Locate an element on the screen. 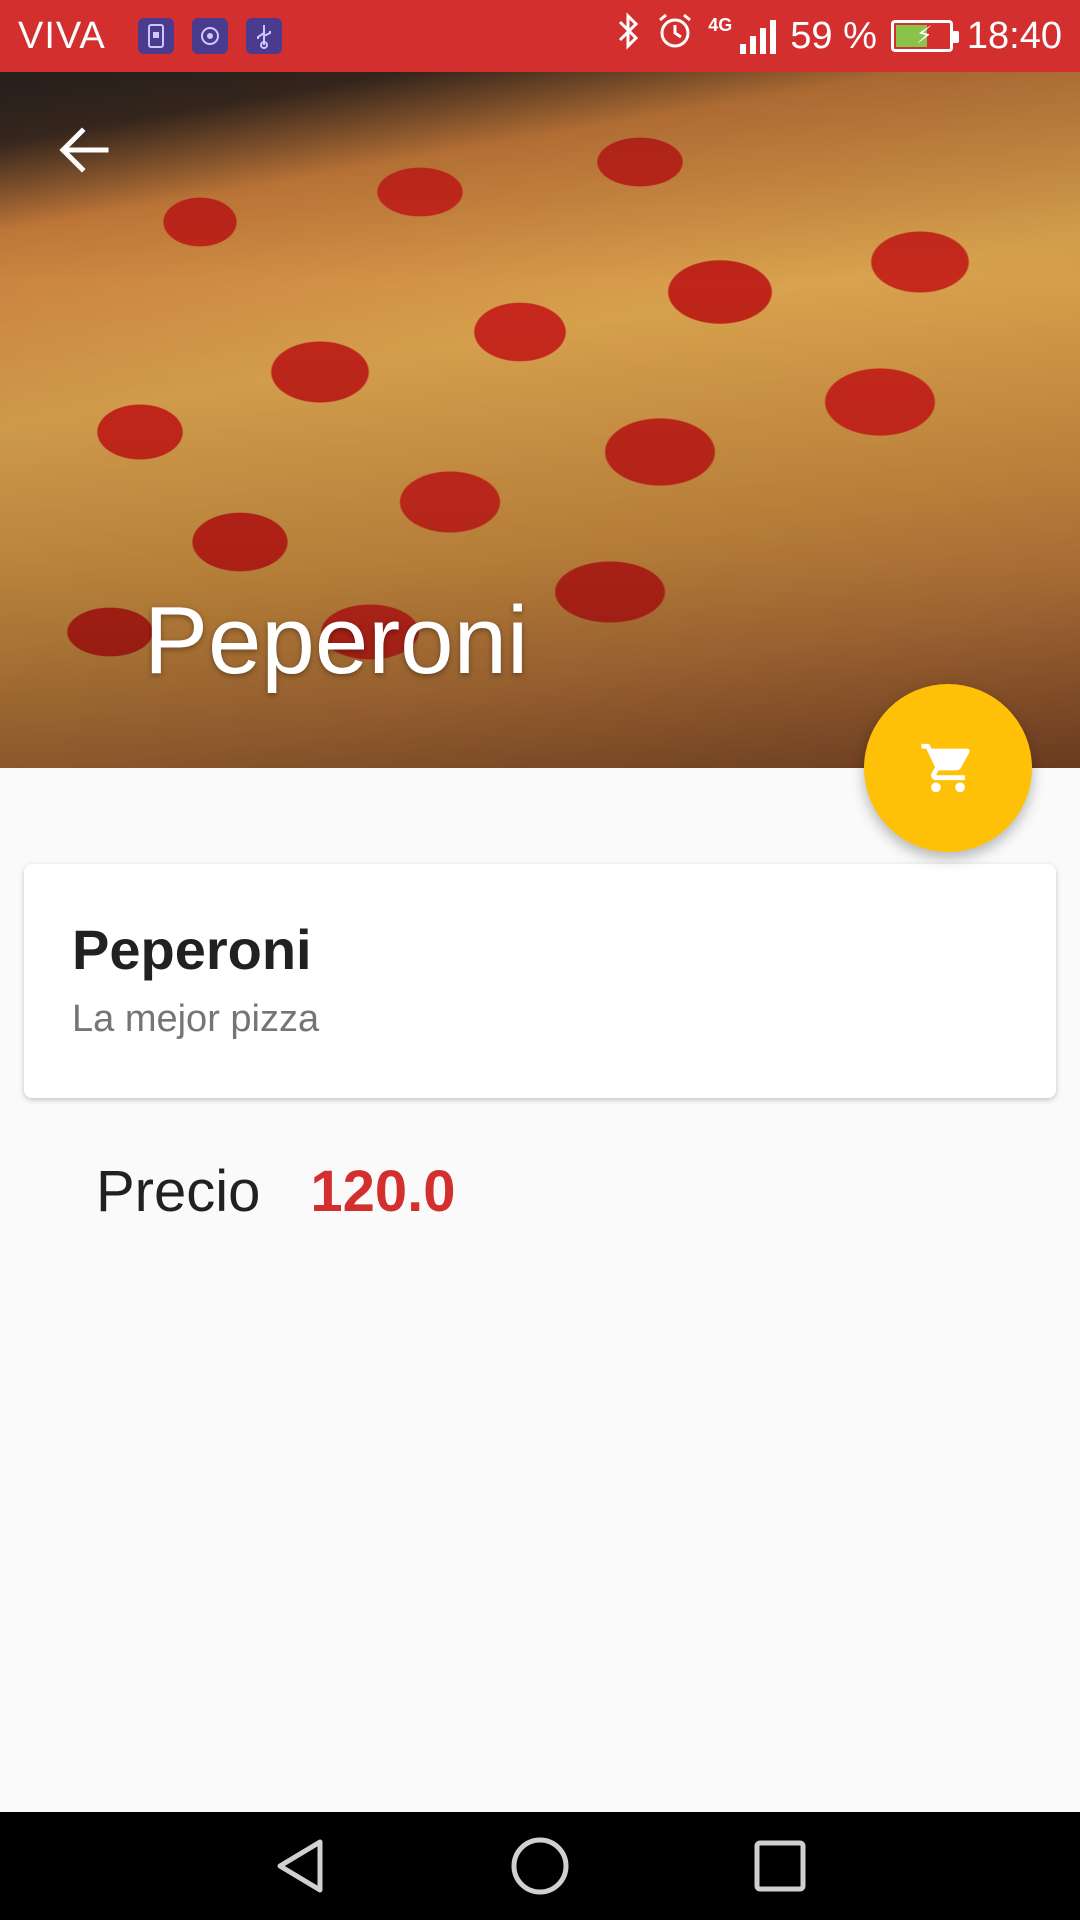  status-bar: VIVA 4G 59 % ⚡ 18:40 is located at coordinates (540, 36).